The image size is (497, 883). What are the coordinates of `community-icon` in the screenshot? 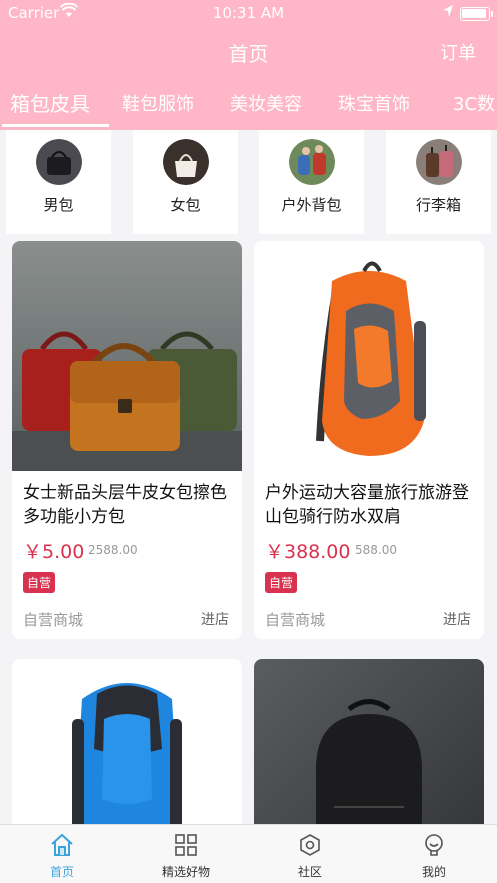 It's located at (310, 845).